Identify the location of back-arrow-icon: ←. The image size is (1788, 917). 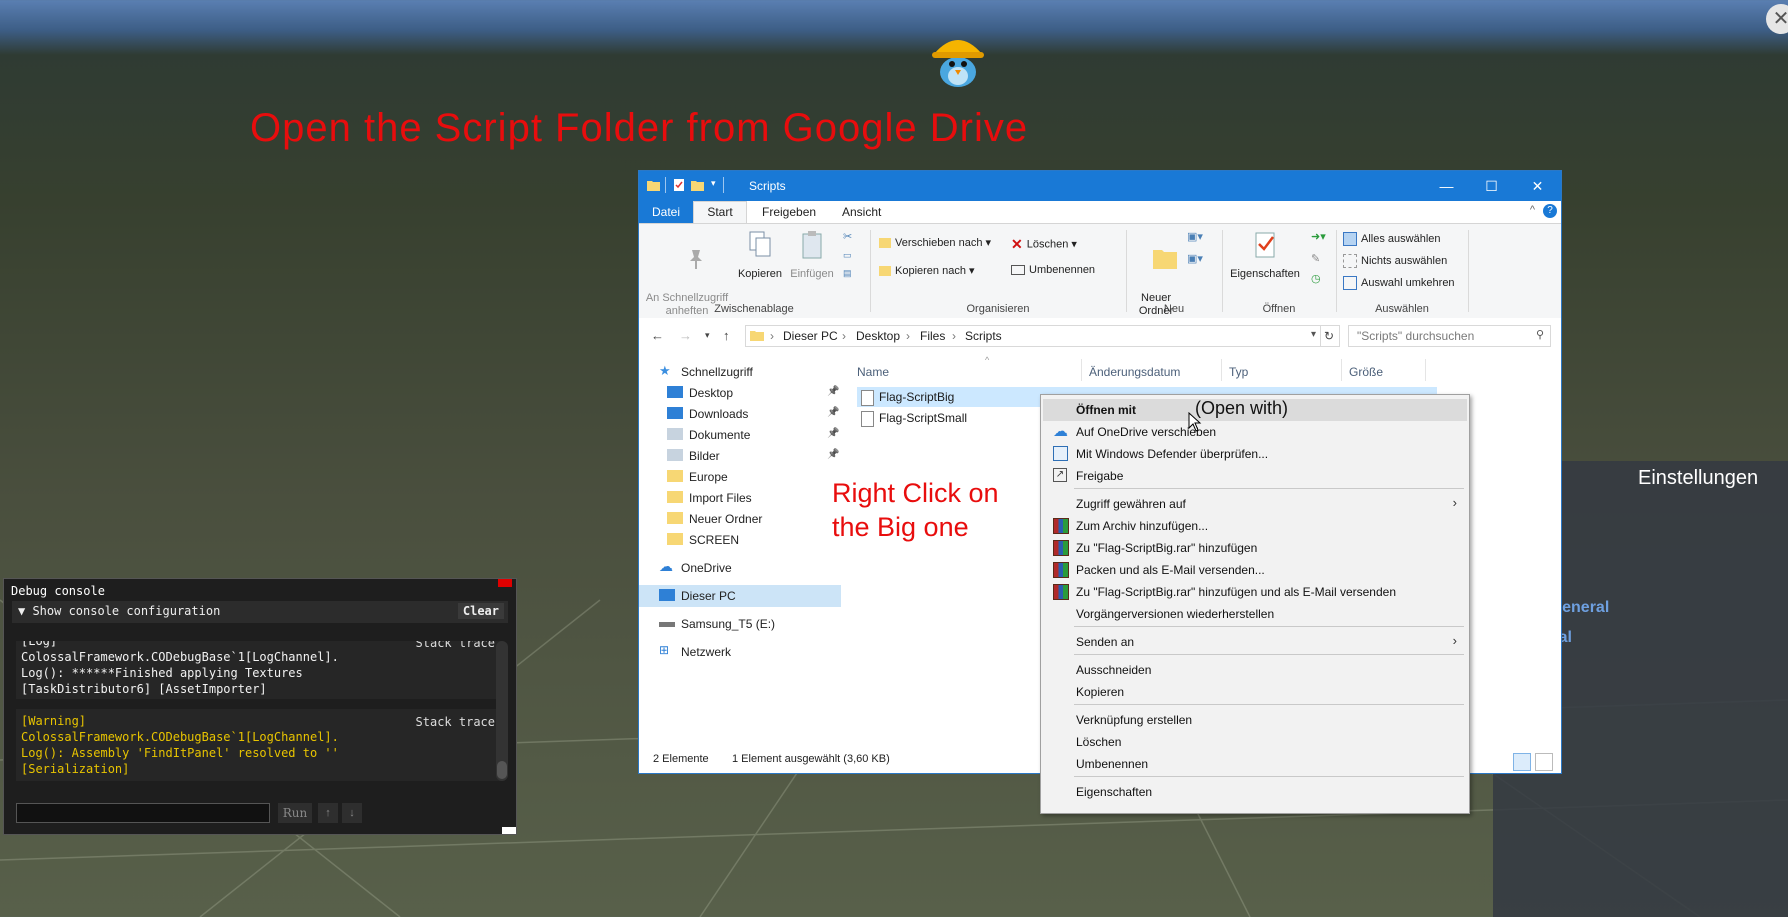
(657, 335).